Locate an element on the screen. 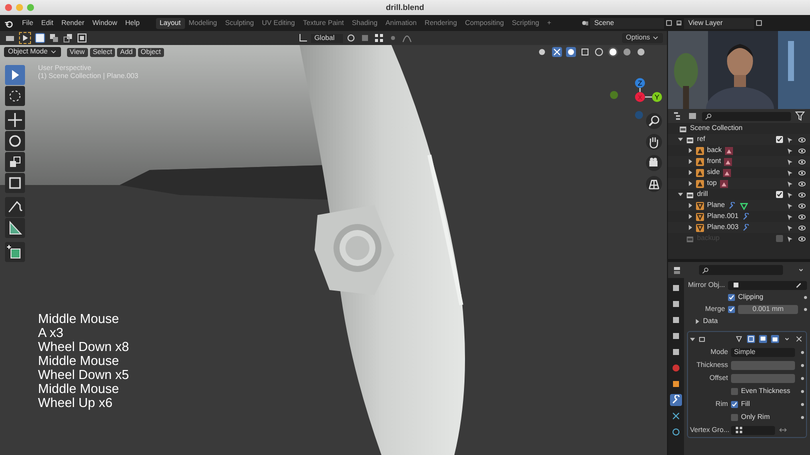 The width and height of the screenshot is (810, 455). grid-icon is located at coordinates (379, 38).